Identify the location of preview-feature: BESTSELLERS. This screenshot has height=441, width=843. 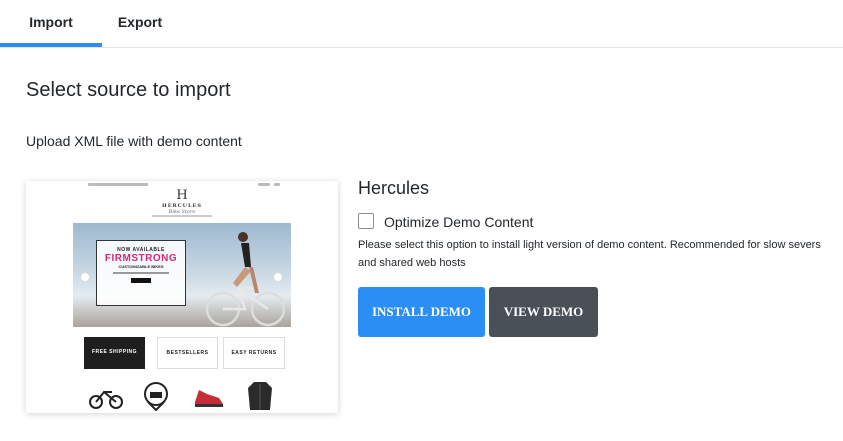
(187, 353).